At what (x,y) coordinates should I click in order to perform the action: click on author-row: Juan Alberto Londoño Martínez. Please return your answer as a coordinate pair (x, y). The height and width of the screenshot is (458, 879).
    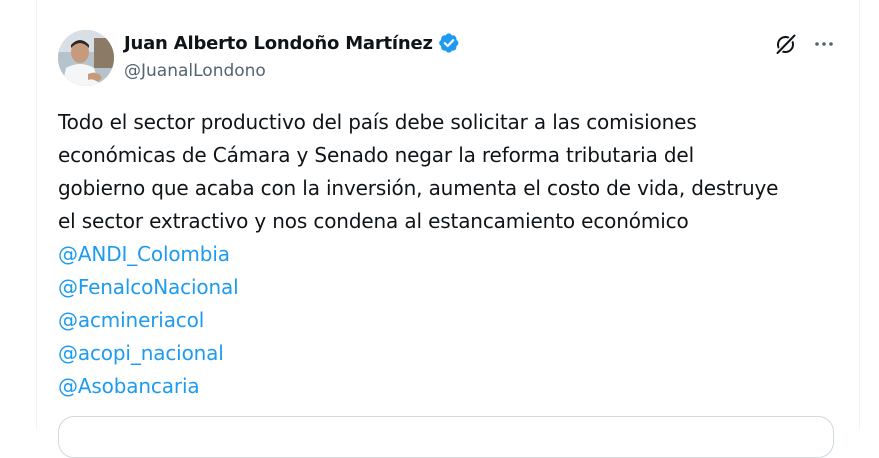
    Looking at the image, I should click on (292, 43).